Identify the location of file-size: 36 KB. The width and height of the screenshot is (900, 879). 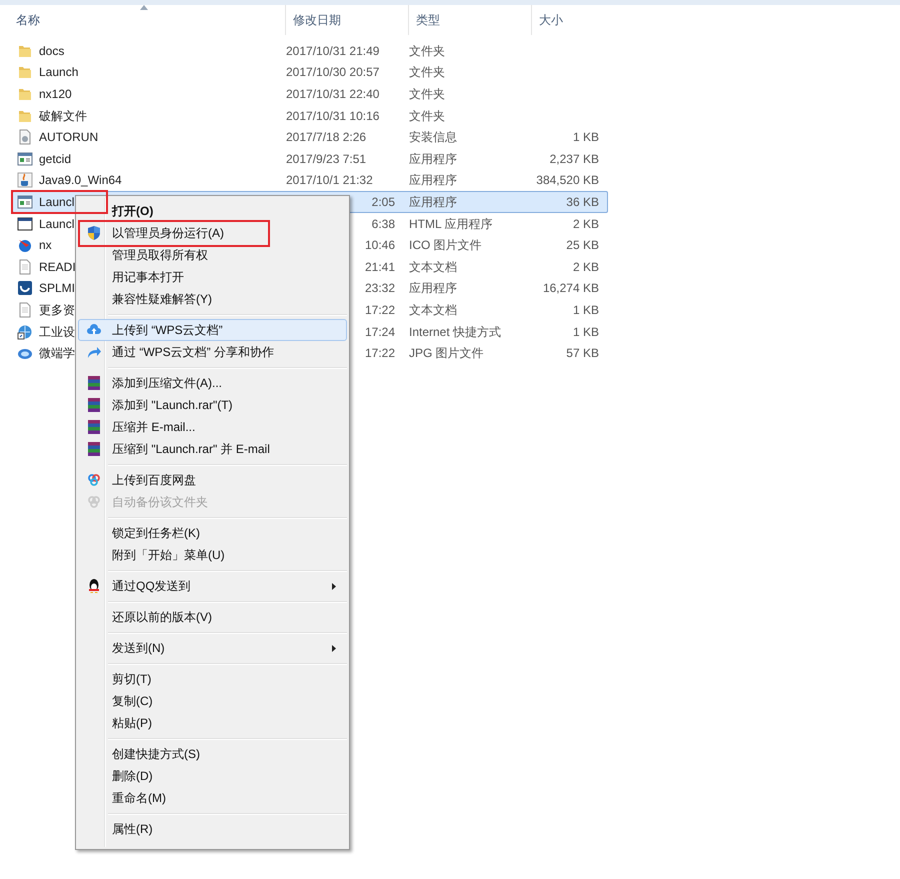
(582, 201).